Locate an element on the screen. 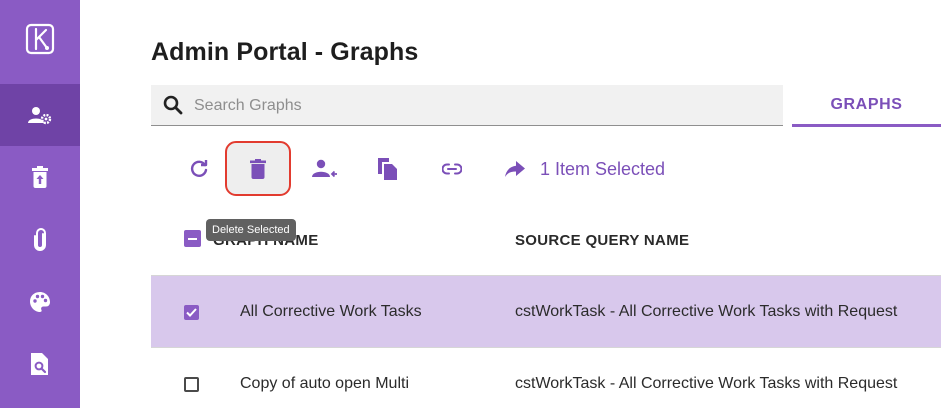  sidebar-item-themes is located at coordinates (40, 302).